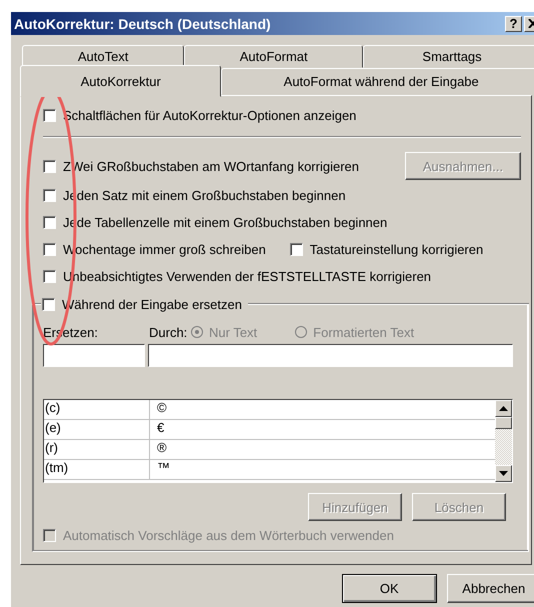  Describe the element at coordinates (448, 56) in the screenshot. I see `tab: Smarttags` at that location.